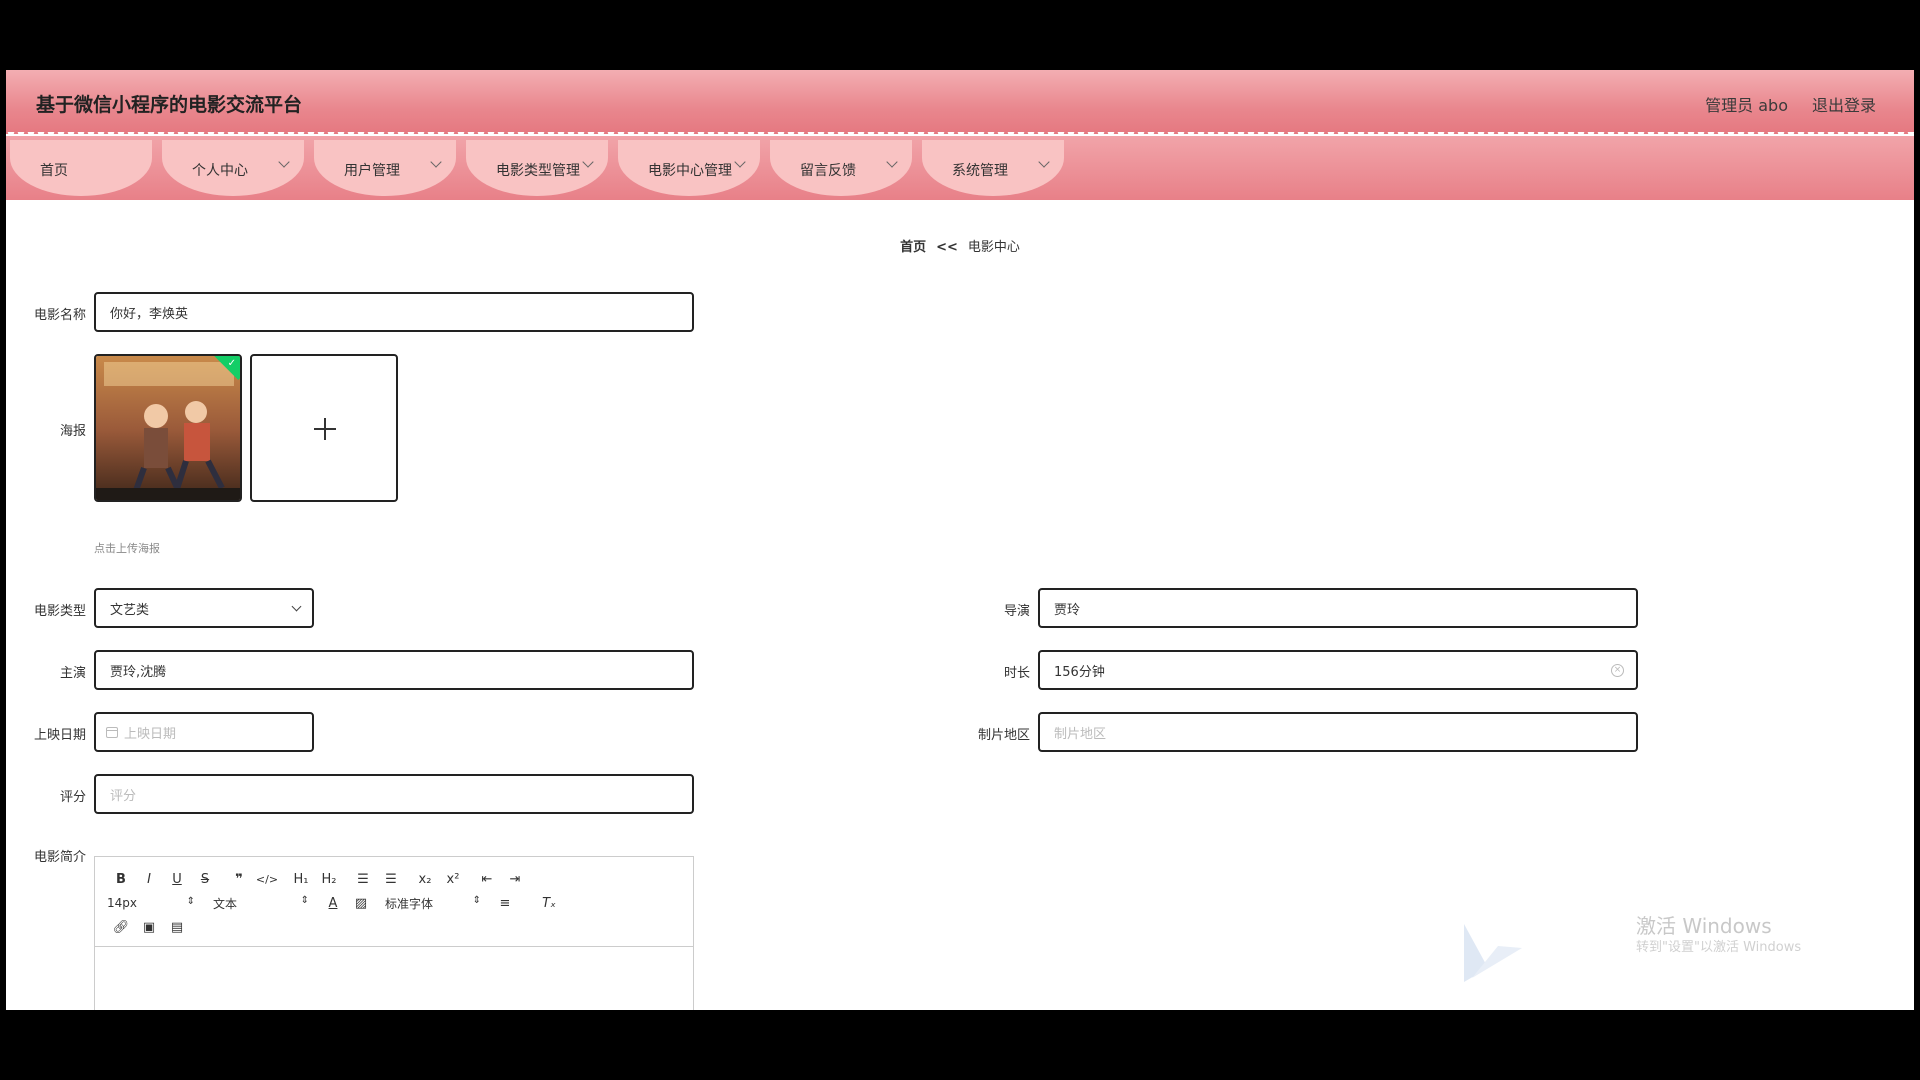 Image resolution: width=1920 pixels, height=1080 pixels. What do you see at coordinates (112, 732) in the screenshot?
I see `calendar-icon` at bounding box center [112, 732].